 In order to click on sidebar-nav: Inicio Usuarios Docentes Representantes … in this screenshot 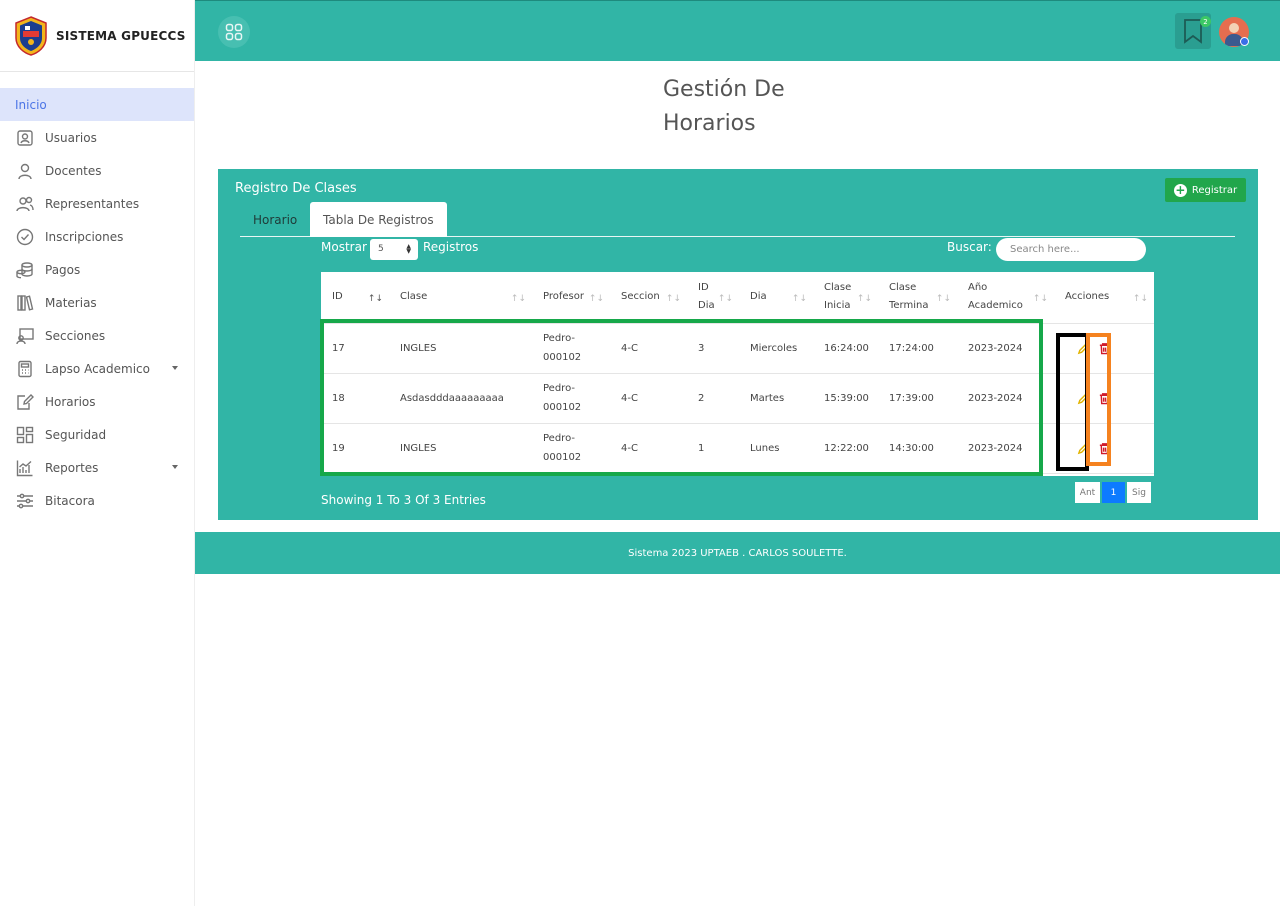, I will do `click(97, 302)`.